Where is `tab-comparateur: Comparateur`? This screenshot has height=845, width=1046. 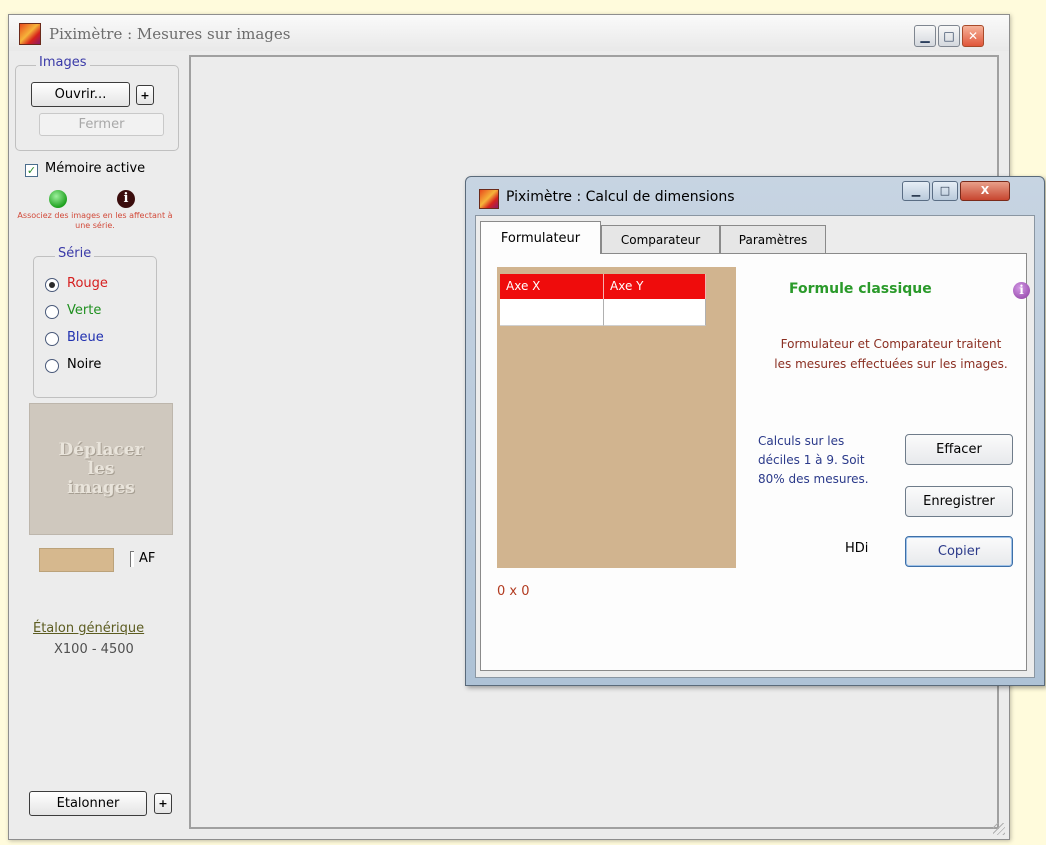 tab-comparateur: Comparateur is located at coordinates (660, 239).